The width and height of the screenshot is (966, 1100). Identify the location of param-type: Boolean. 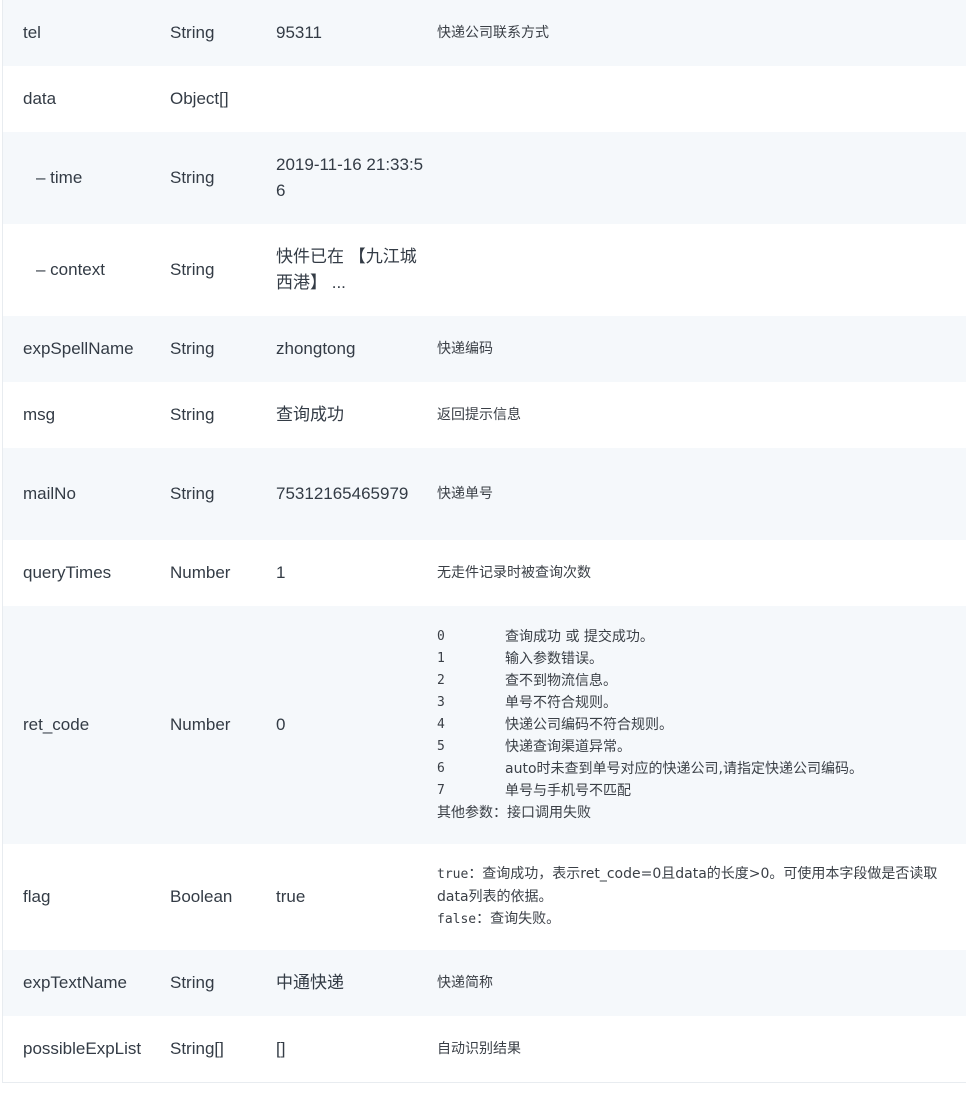
(201, 896).